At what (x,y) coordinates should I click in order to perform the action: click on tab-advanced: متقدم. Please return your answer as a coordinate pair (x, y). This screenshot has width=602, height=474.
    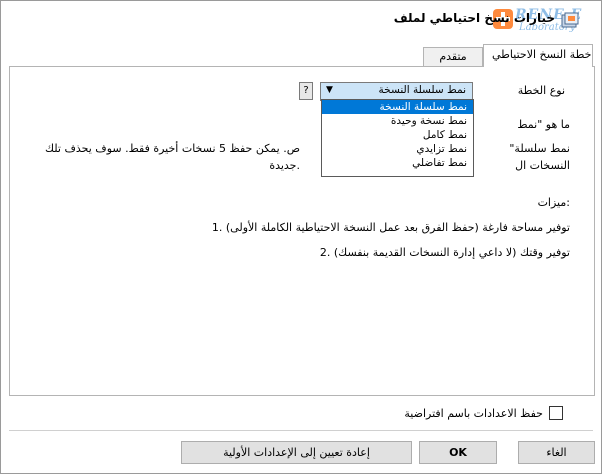
    Looking at the image, I should click on (453, 56).